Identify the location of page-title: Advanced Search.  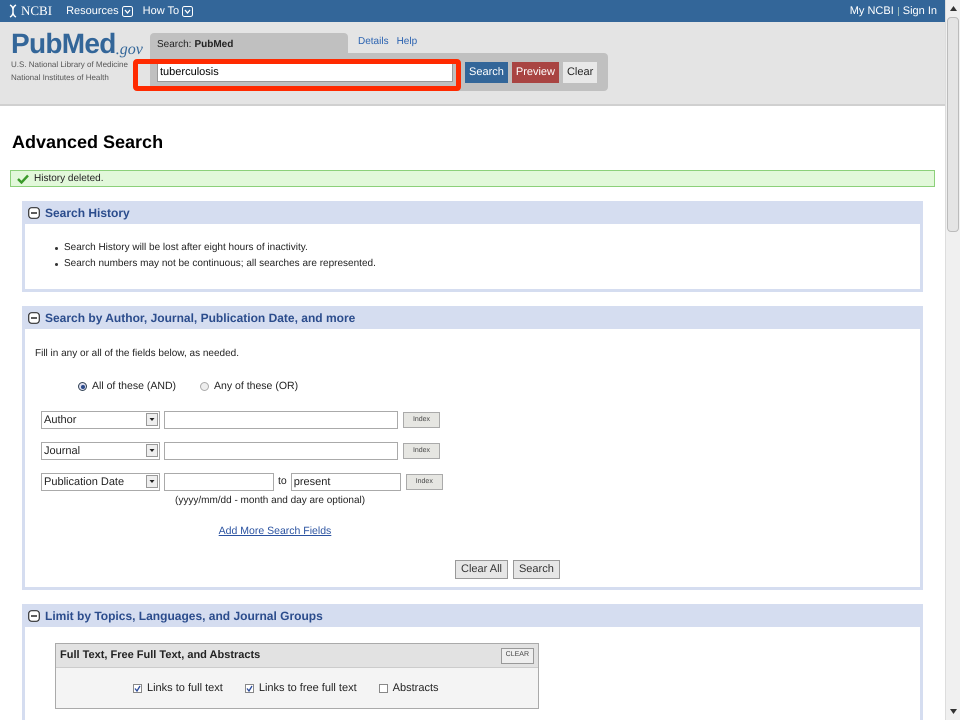
(88, 142).